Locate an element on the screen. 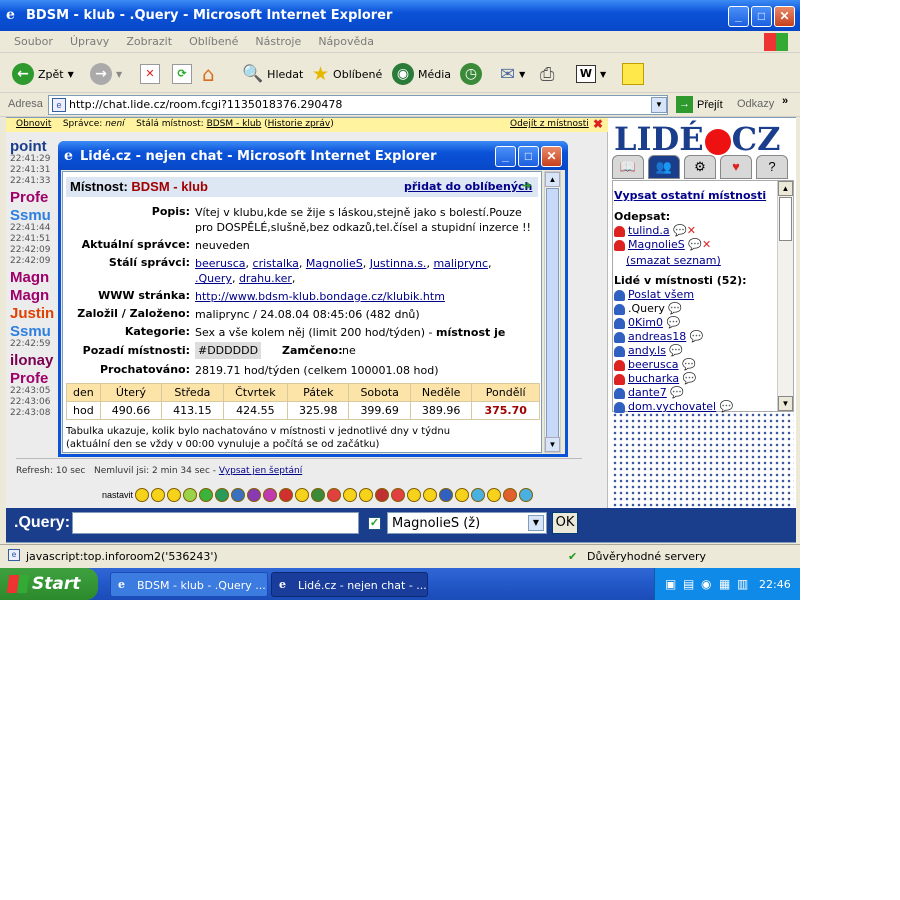 This screenshot has width=900, height=900. clock: 22:46 is located at coordinates (775, 584).